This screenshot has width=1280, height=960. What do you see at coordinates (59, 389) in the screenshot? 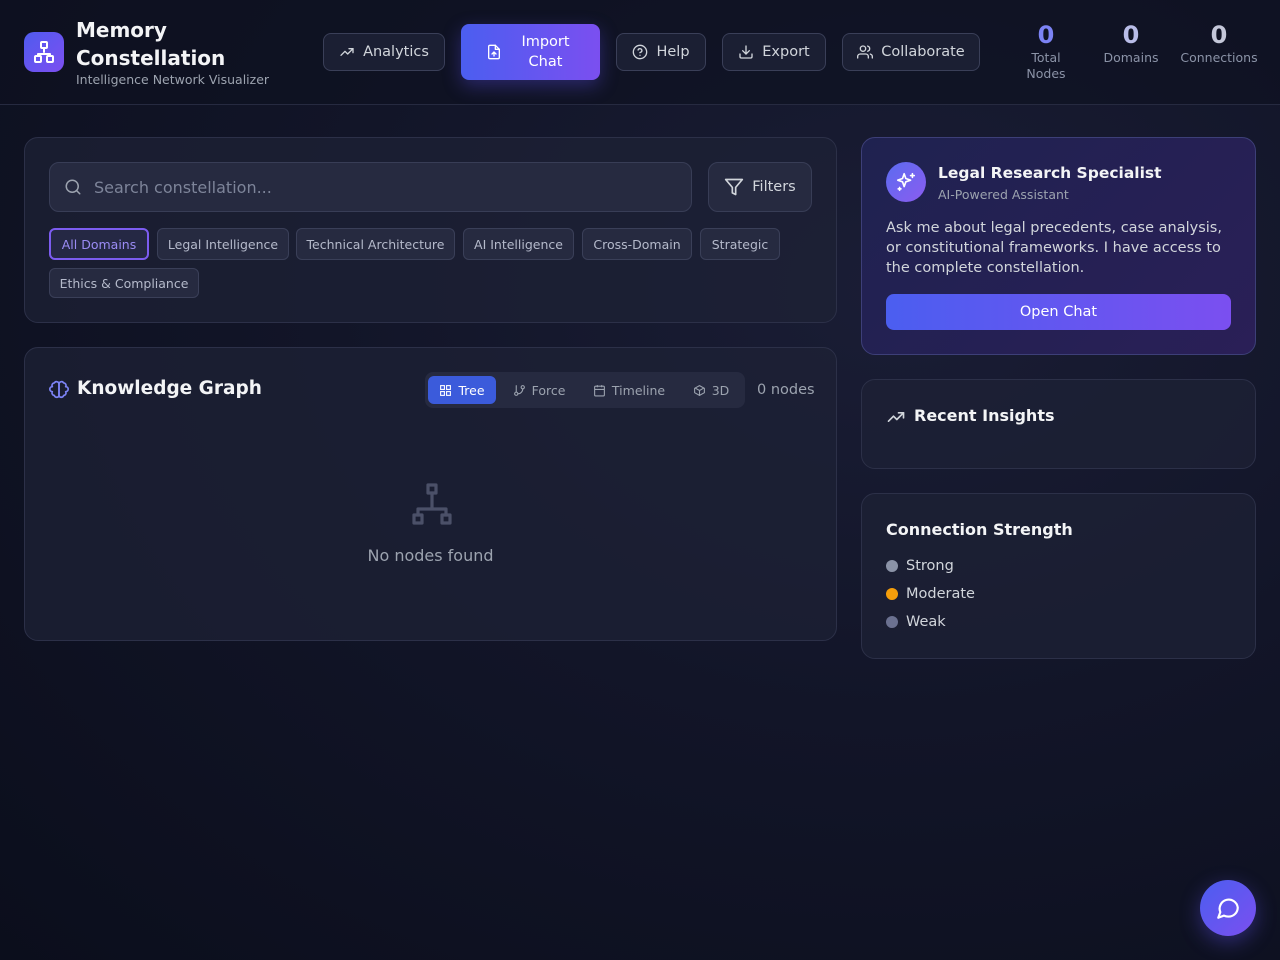
I see `brain-icon` at bounding box center [59, 389].